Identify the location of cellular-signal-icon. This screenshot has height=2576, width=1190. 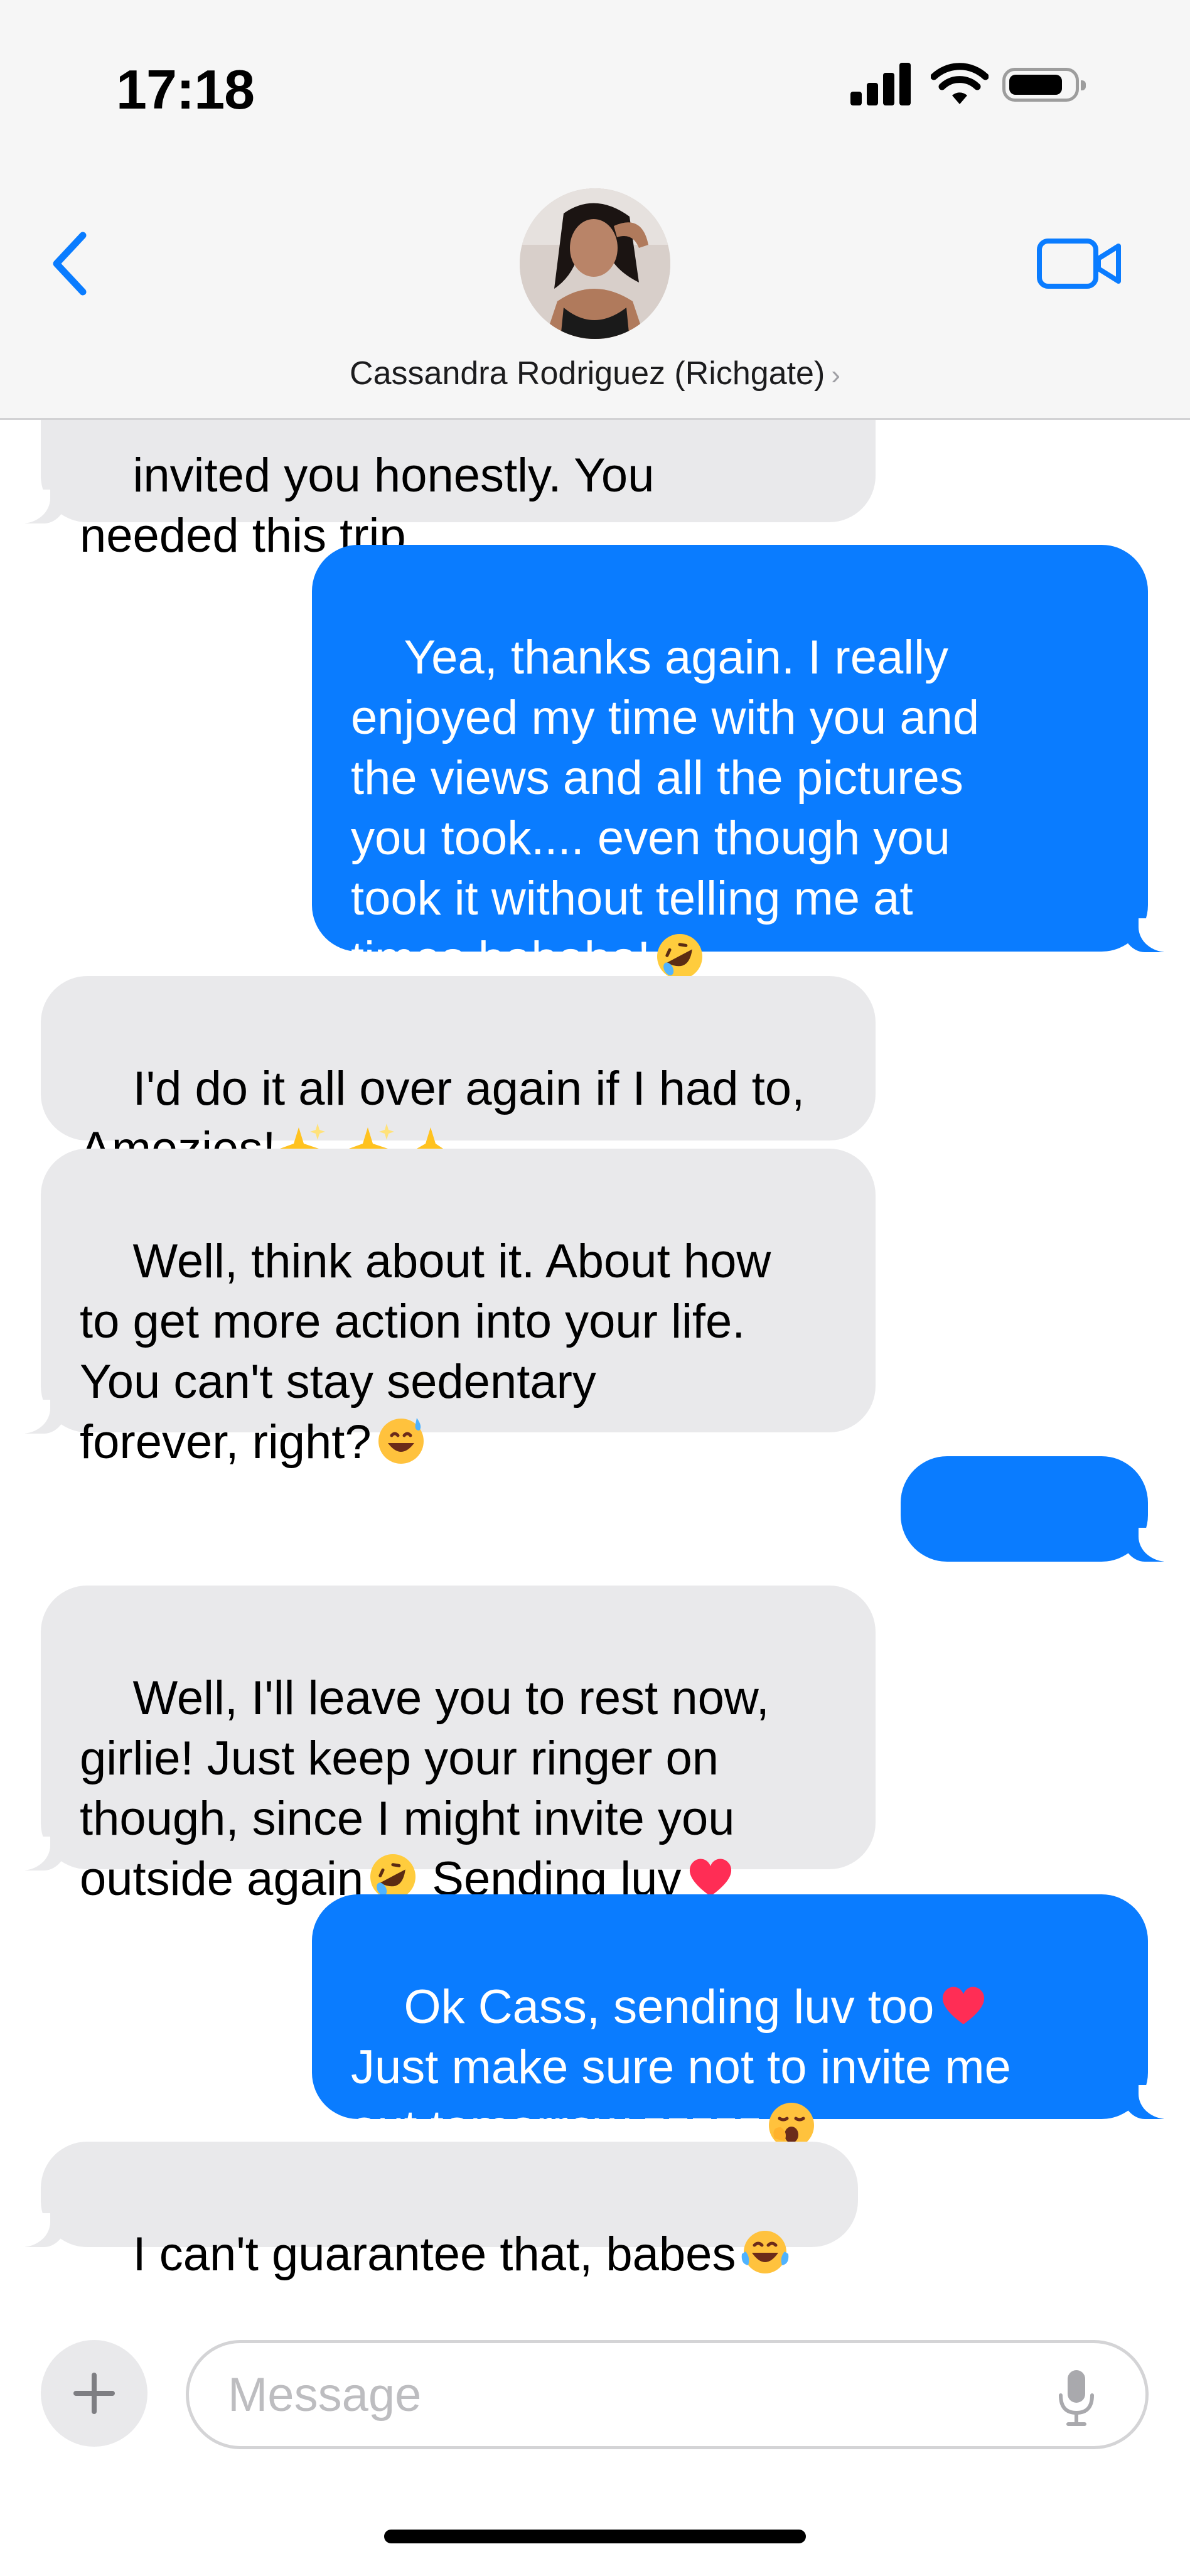
(882, 83).